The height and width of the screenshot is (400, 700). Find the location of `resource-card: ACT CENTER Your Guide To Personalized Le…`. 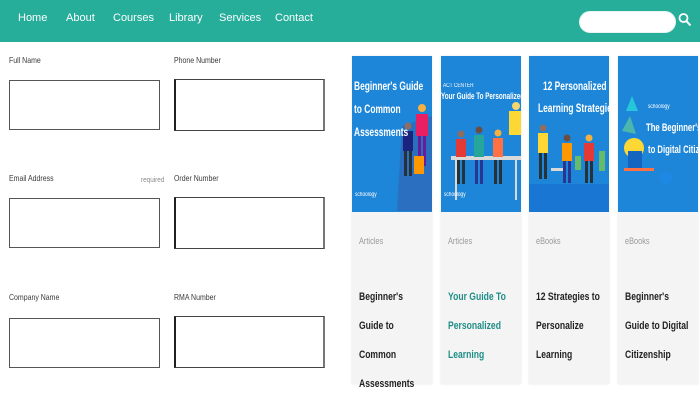

resource-card: ACT CENTER Your Guide To Personalized Le… is located at coordinates (481, 220).